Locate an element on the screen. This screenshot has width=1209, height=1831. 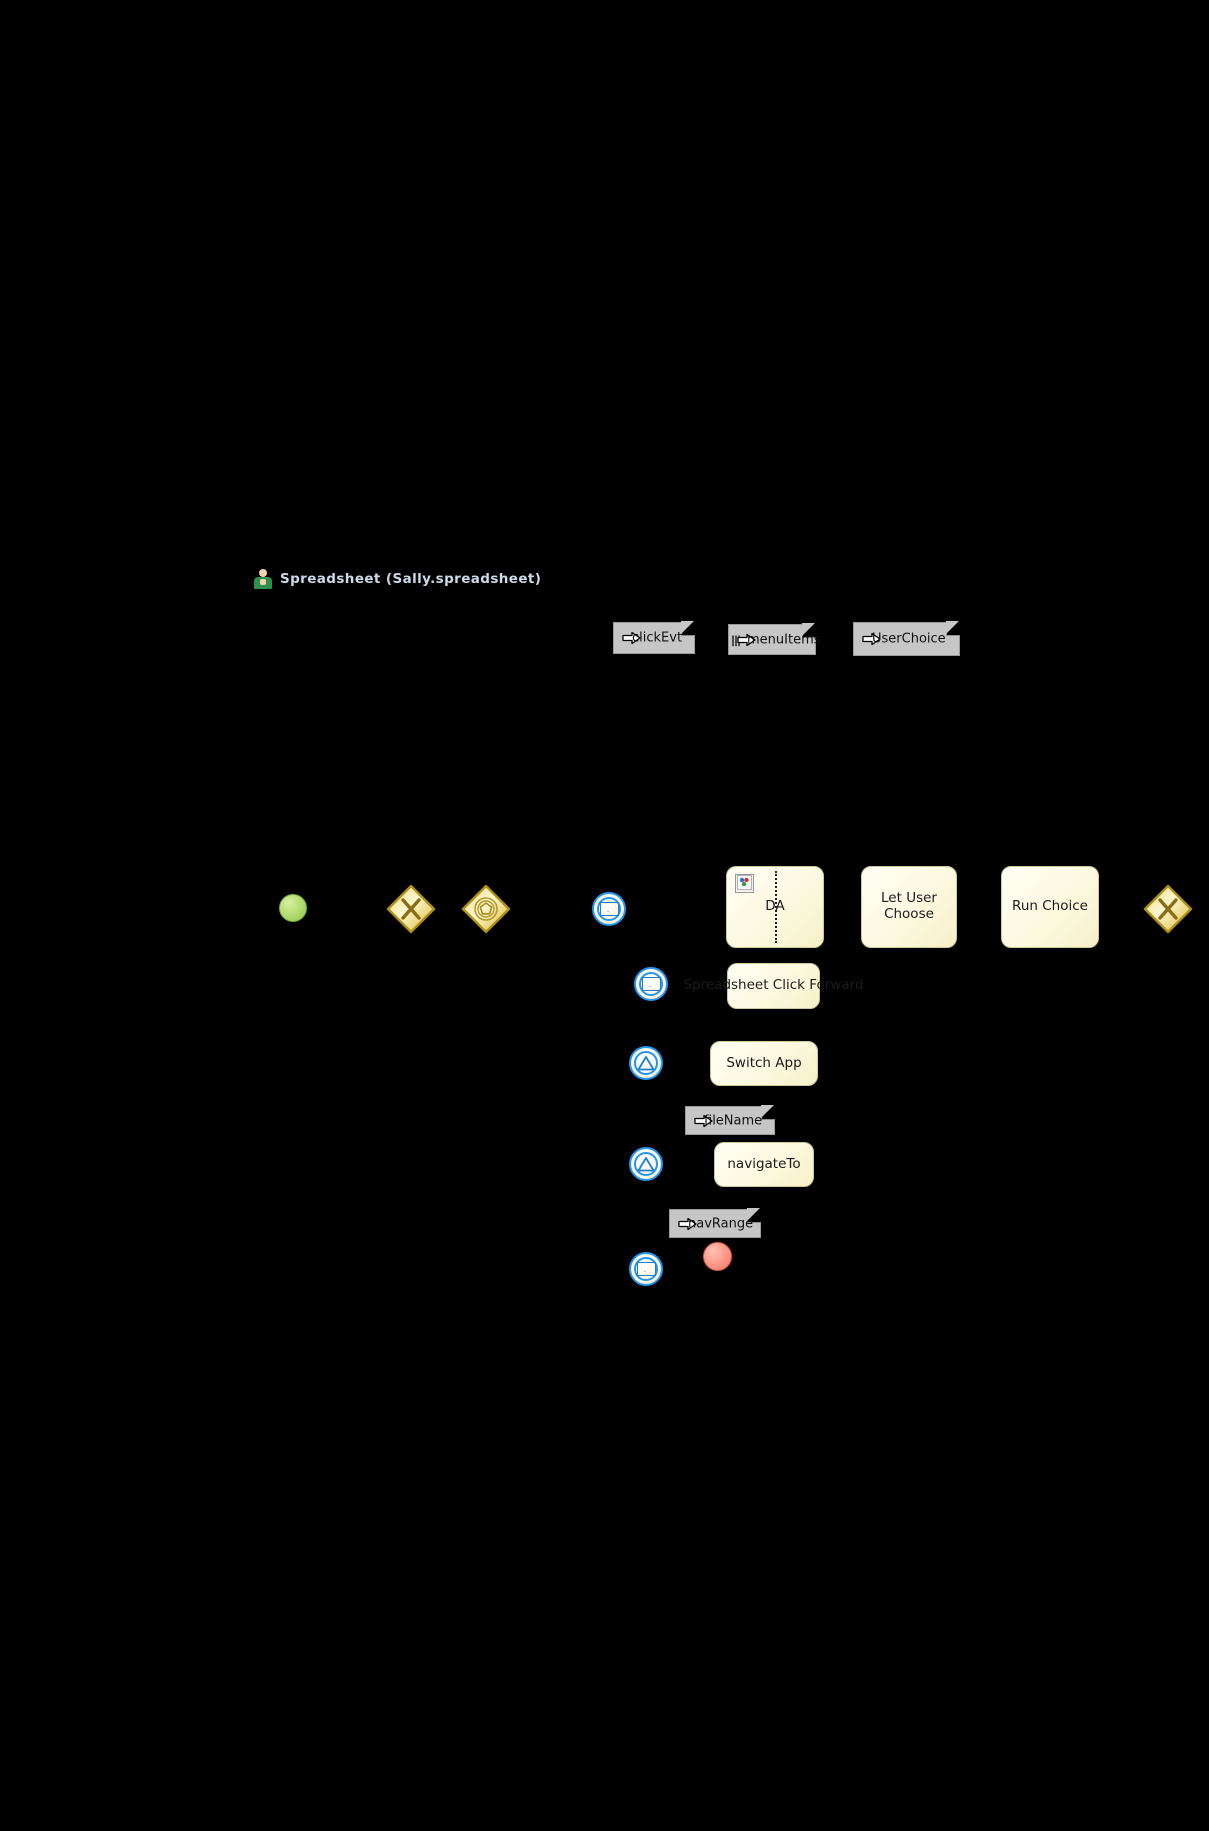
pool-label: Spreadsheet (Sally.spreadsheet) is located at coordinates (397, 579).